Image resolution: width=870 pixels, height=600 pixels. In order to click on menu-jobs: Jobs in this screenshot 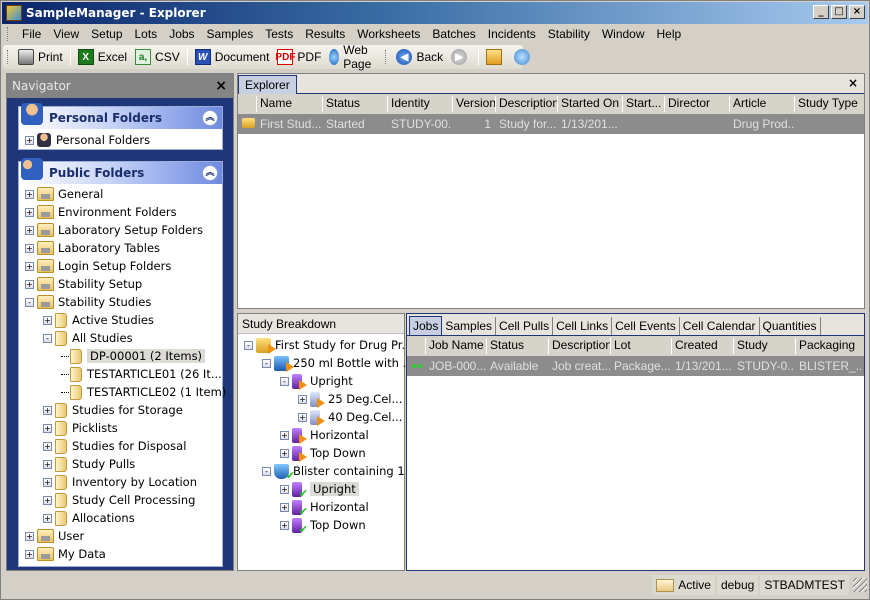, I will do `click(181, 34)`.